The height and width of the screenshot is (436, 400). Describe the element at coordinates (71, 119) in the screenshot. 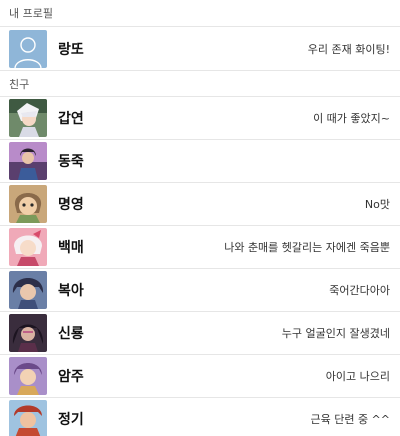

I see `friend-name: 갑연` at that location.